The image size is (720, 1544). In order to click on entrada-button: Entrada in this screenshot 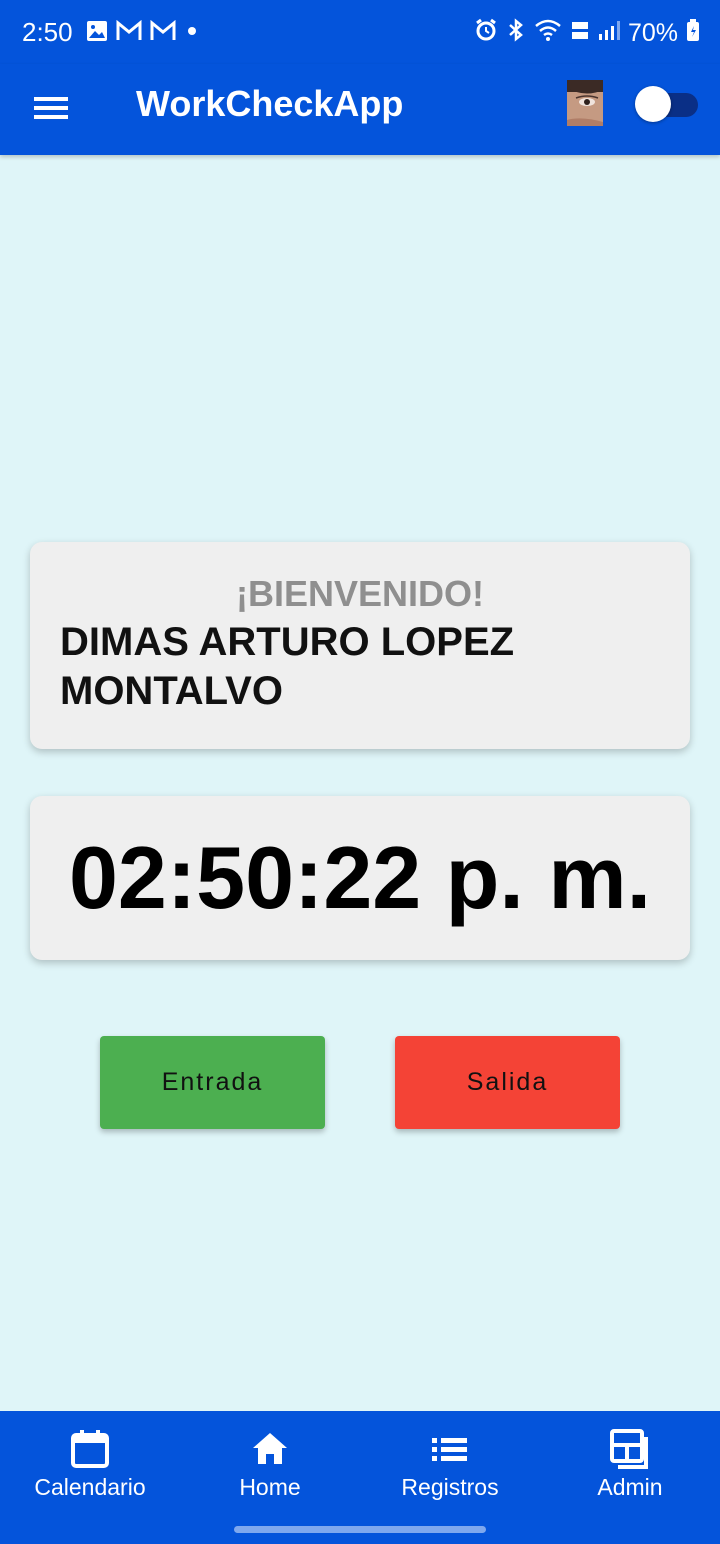, I will do `click(212, 1082)`.